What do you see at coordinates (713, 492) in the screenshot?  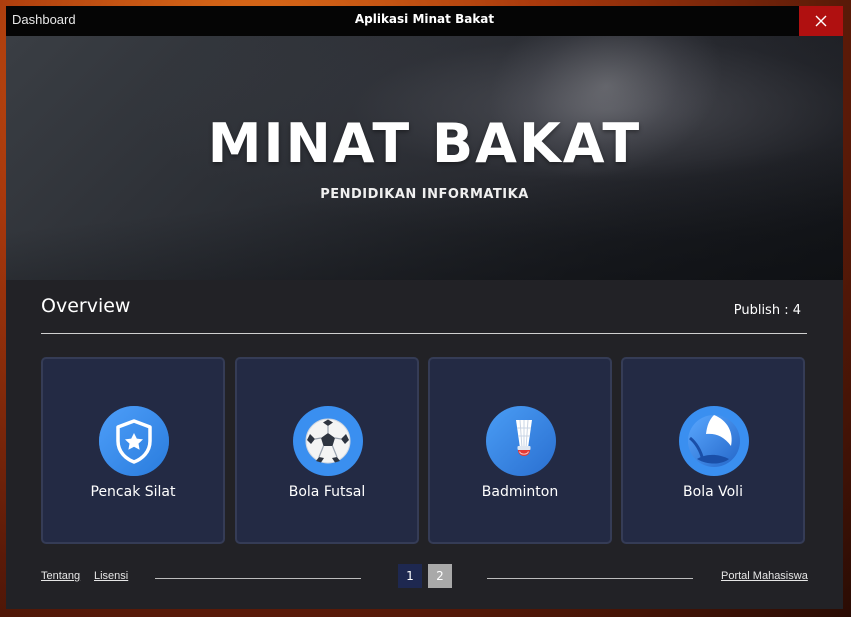 I see `card-label: Bola Voli` at bounding box center [713, 492].